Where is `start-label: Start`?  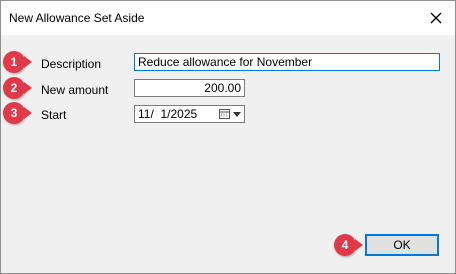 start-label: Start is located at coordinates (54, 115).